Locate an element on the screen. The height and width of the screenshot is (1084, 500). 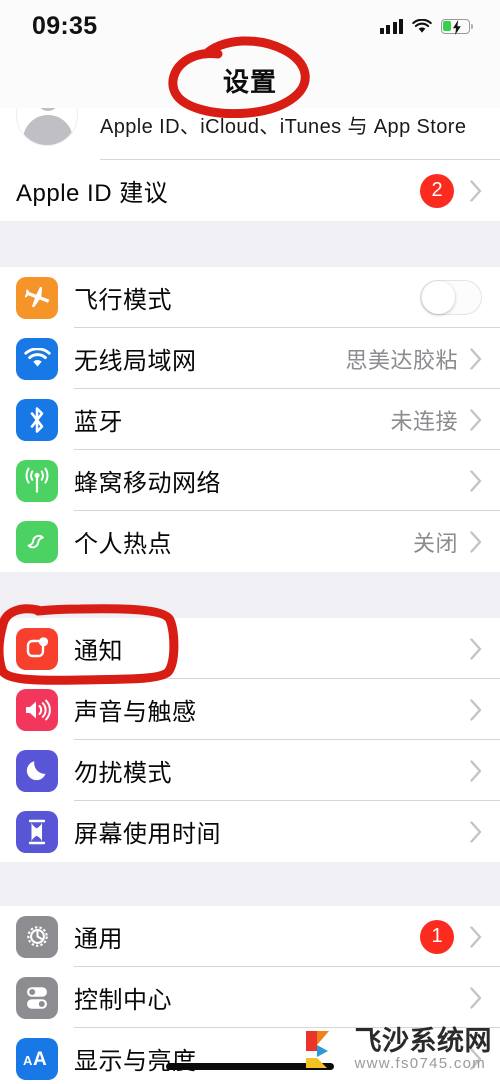
hotspot-status-value: 关闭 is located at coordinates (435, 543).